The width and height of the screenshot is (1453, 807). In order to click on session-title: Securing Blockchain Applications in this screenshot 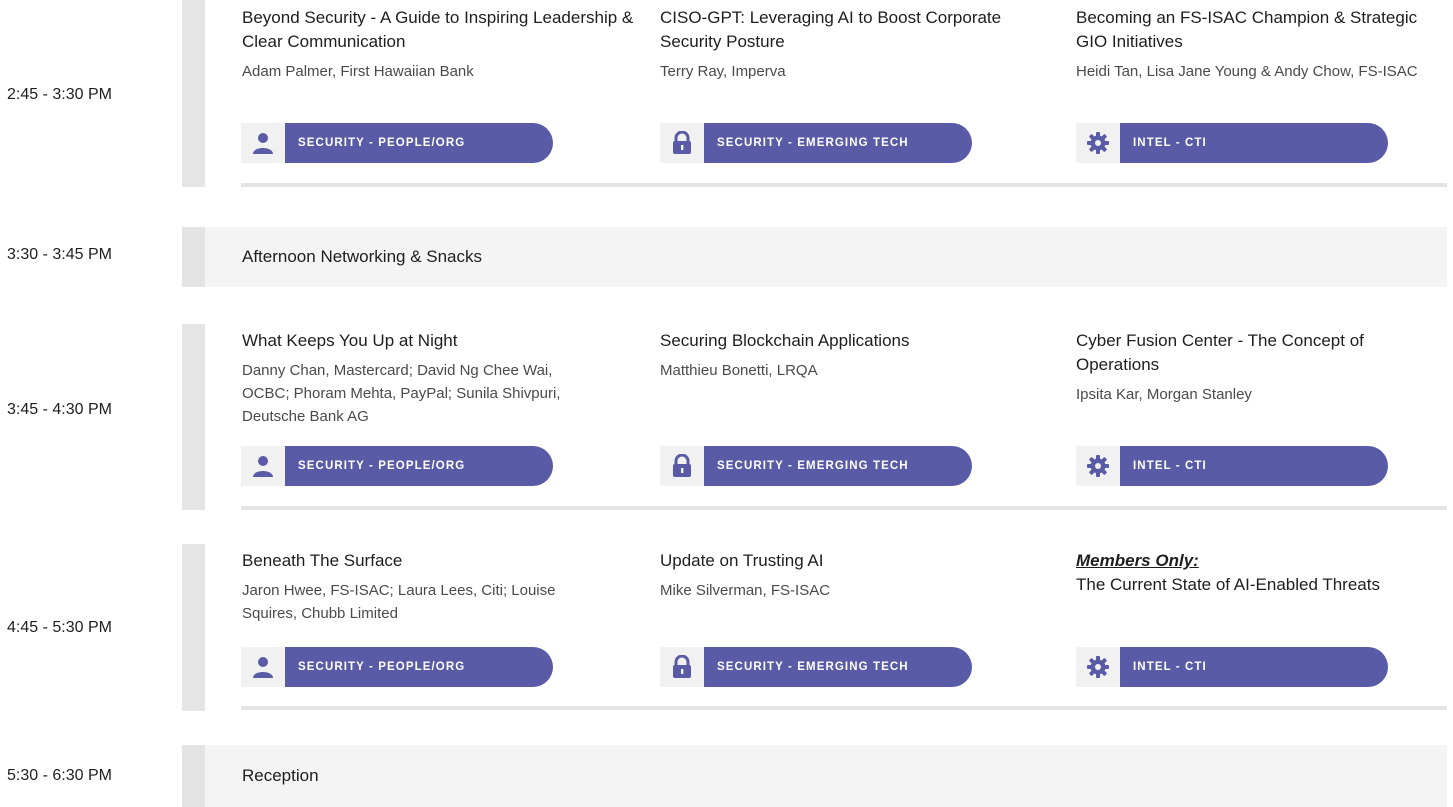, I will do `click(840, 341)`.